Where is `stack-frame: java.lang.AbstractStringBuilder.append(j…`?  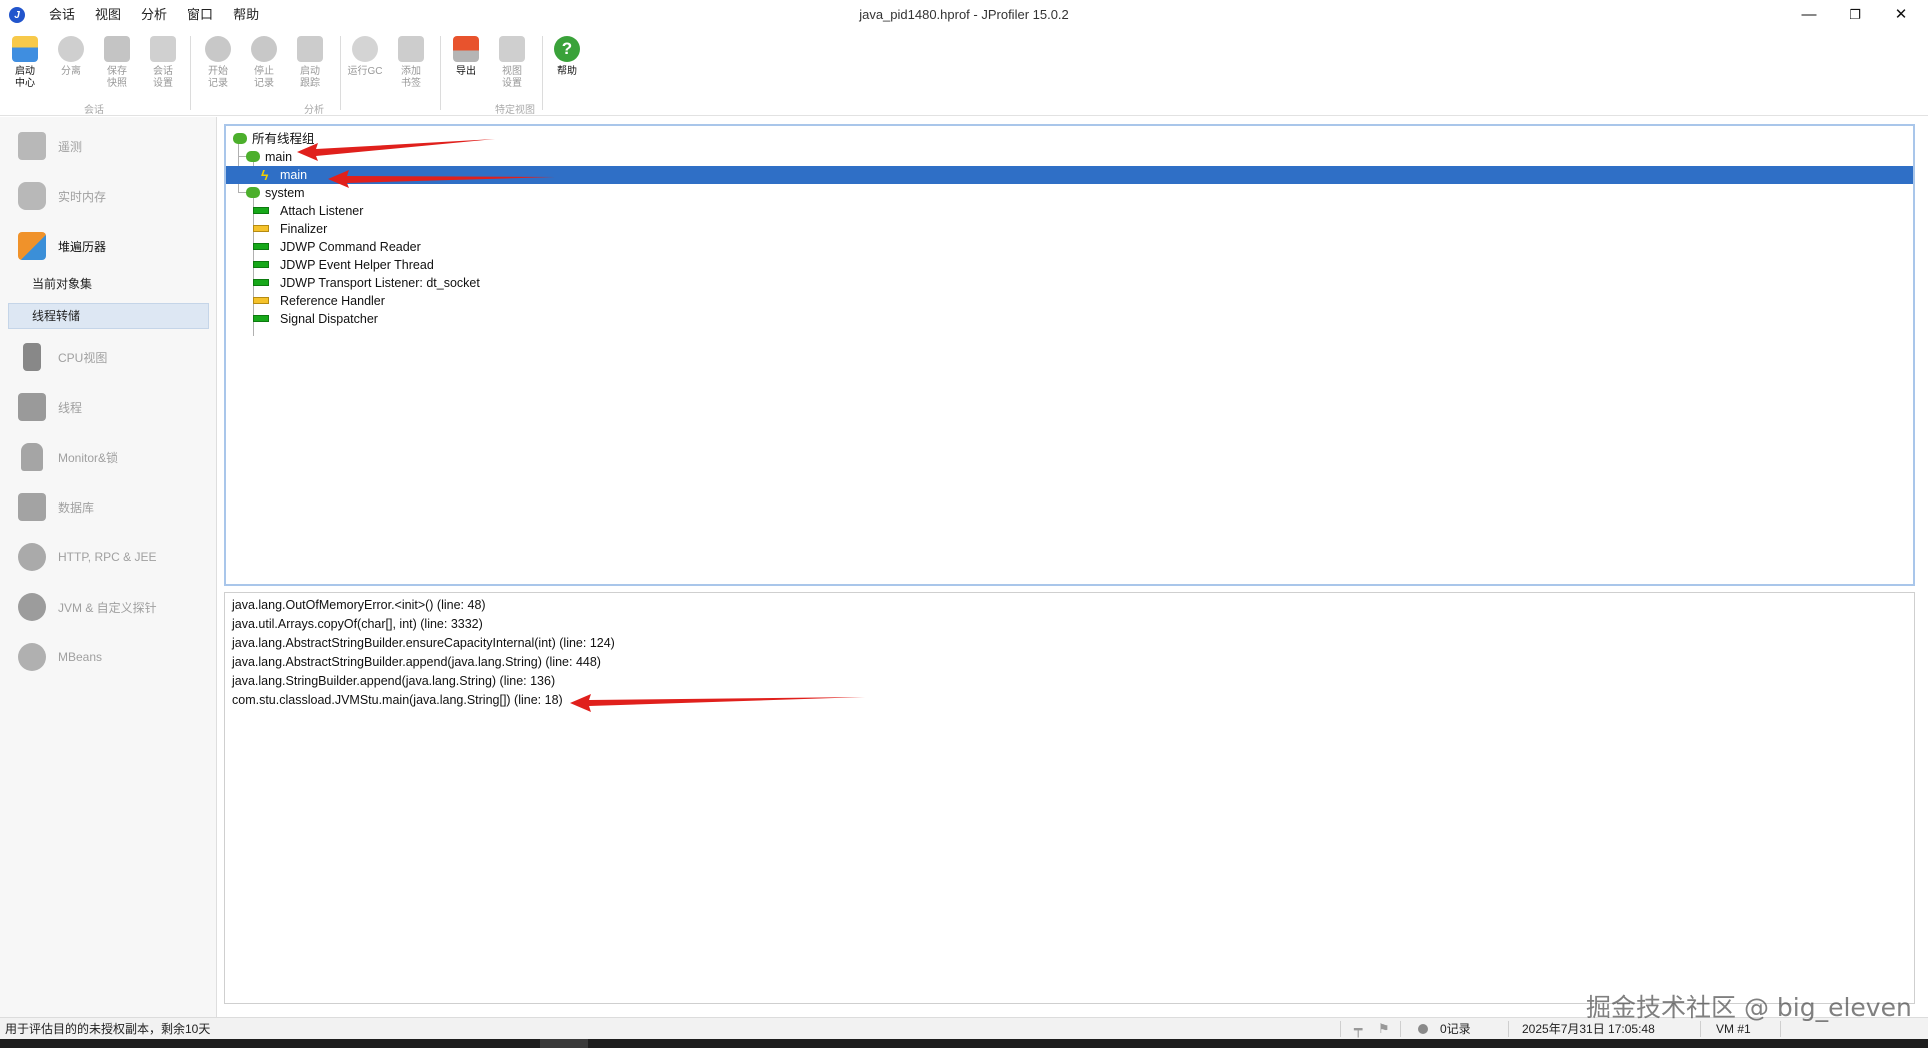 stack-frame: java.lang.AbstractStringBuilder.append(j… is located at coordinates (416, 662).